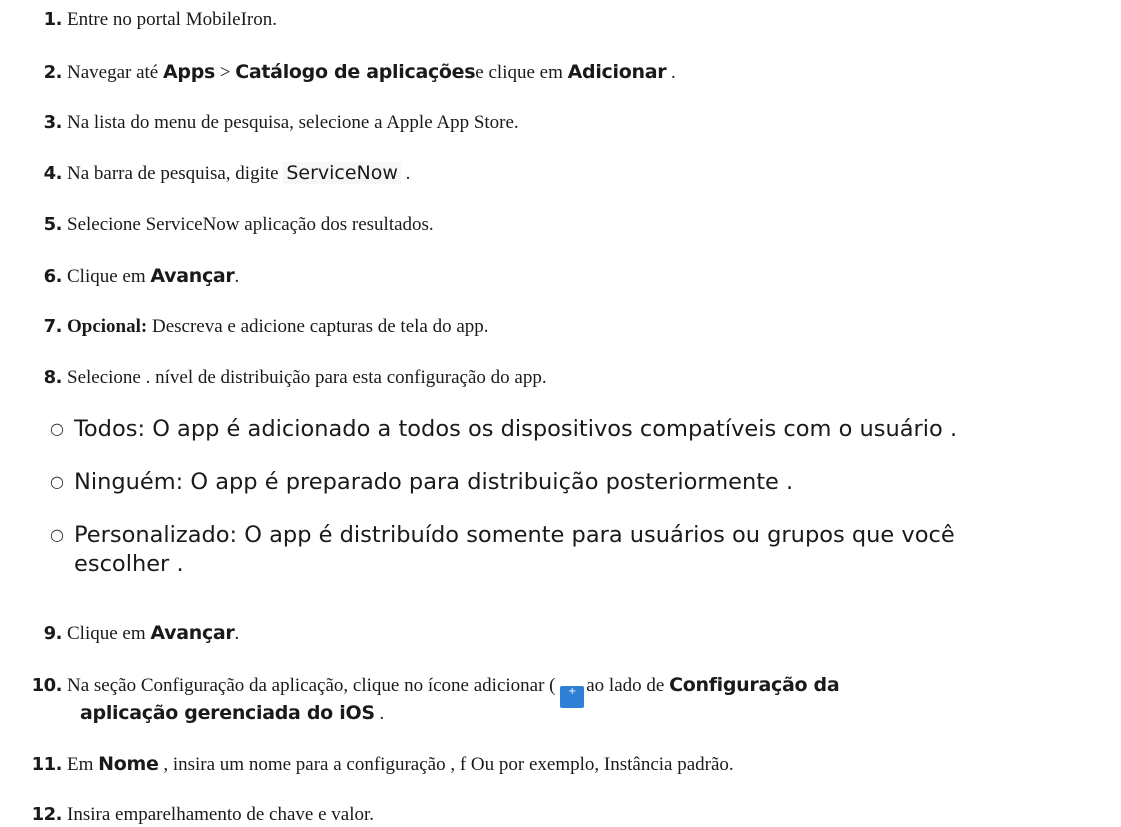  What do you see at coordinates (53, 72) in the screenshot?
I see `step-number: 2.` at bounding box center [53, 72].